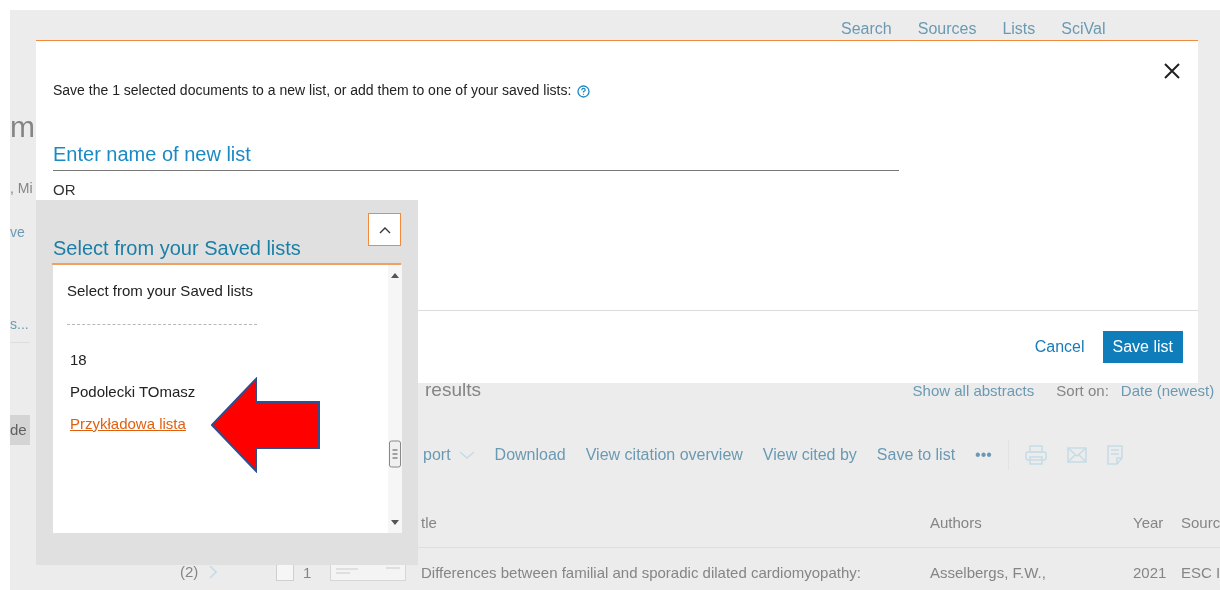  What do you see at coordinates (956, 522) in the screenshot?
I see `column-header: Authors` at bounding box center [956, 522].